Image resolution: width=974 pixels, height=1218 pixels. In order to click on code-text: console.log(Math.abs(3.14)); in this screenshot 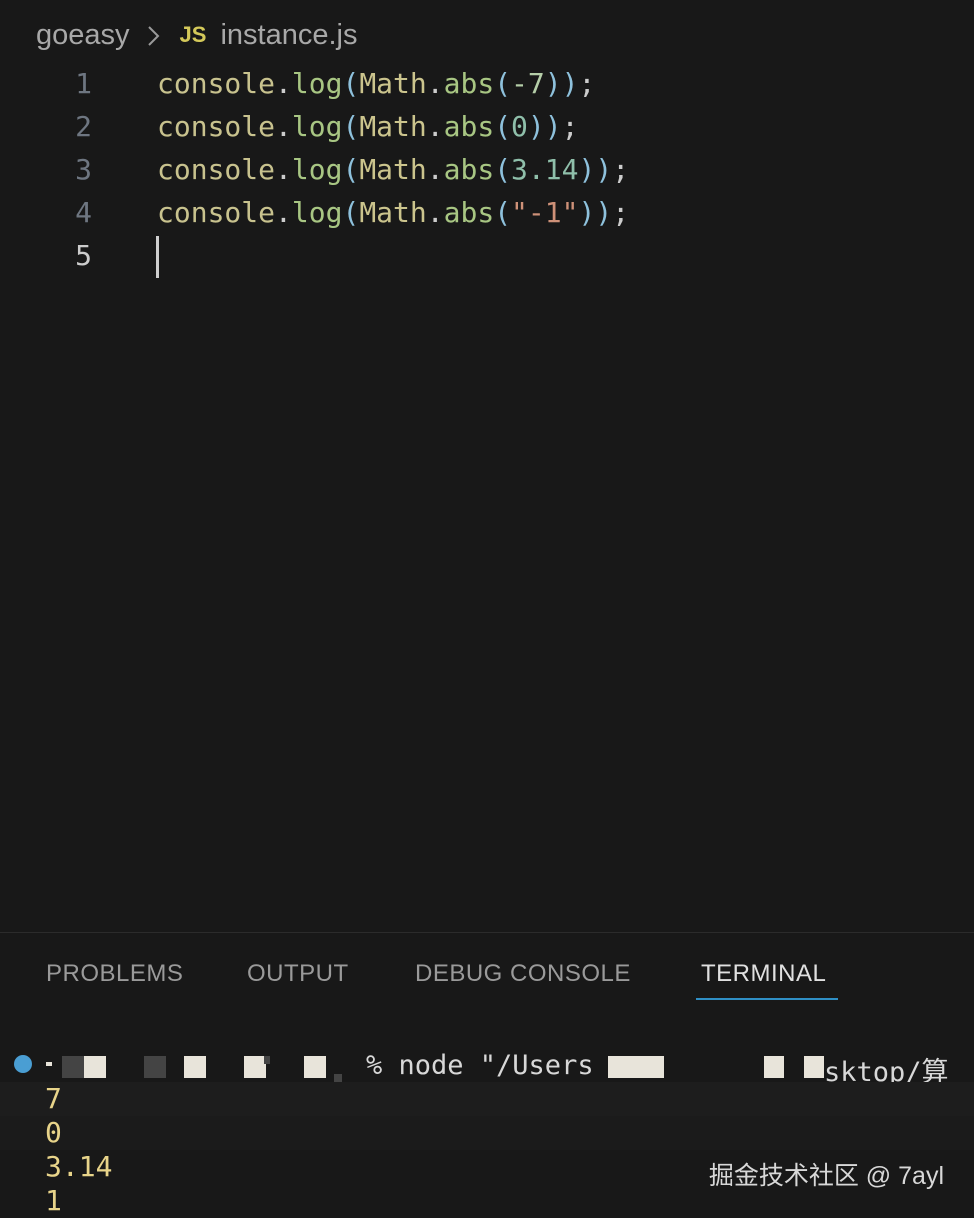, I will do `click(393, 169)`.